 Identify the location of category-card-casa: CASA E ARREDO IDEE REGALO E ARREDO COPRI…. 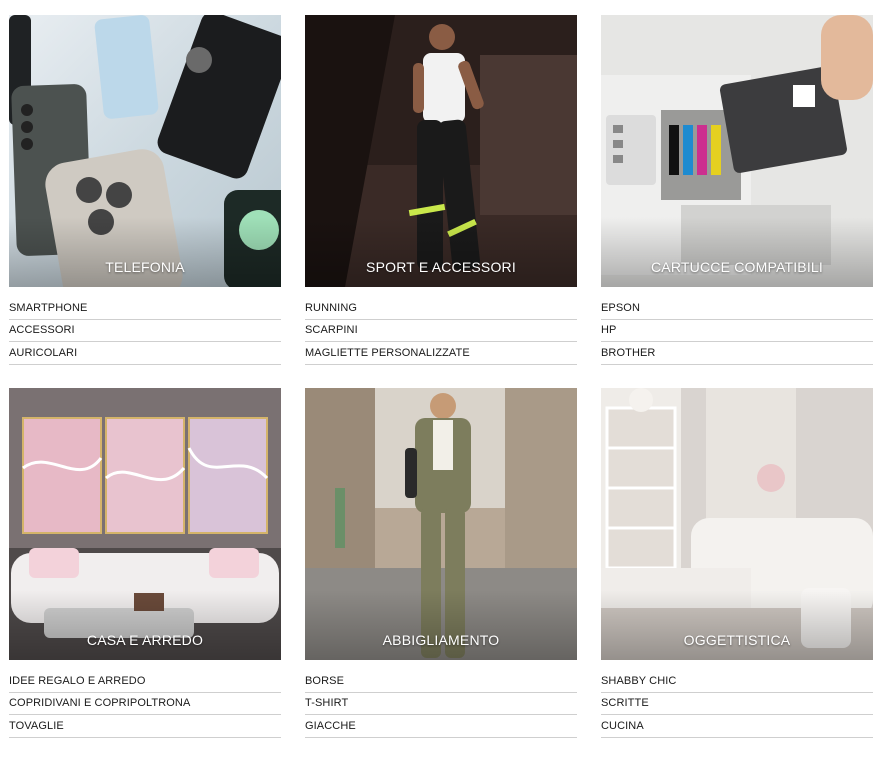
(145, 563).